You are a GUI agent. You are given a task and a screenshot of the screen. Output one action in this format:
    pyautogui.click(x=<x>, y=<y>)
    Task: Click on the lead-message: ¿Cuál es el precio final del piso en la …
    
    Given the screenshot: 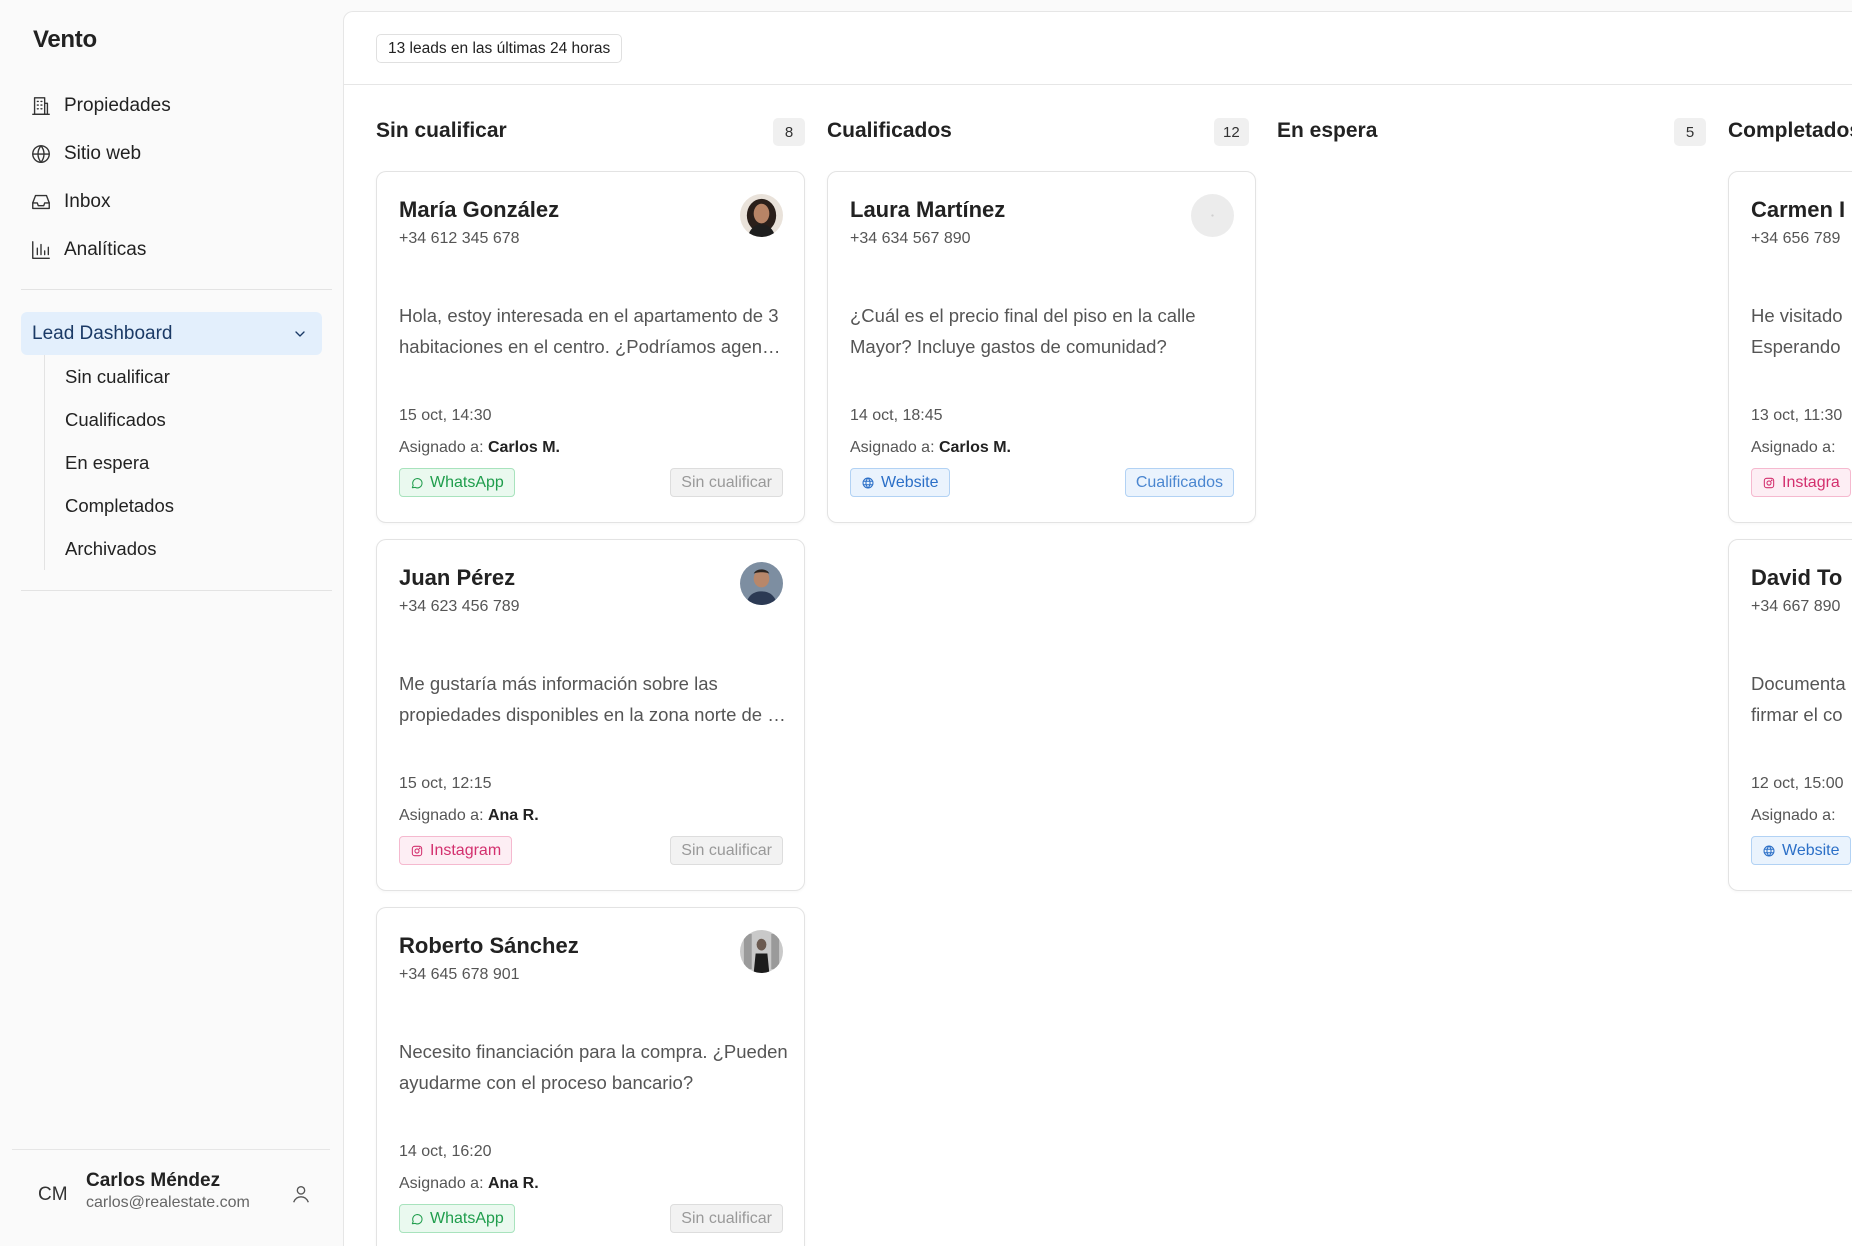 What is the action you would take?
    pyautogui.click(x=1023, y=331)
    